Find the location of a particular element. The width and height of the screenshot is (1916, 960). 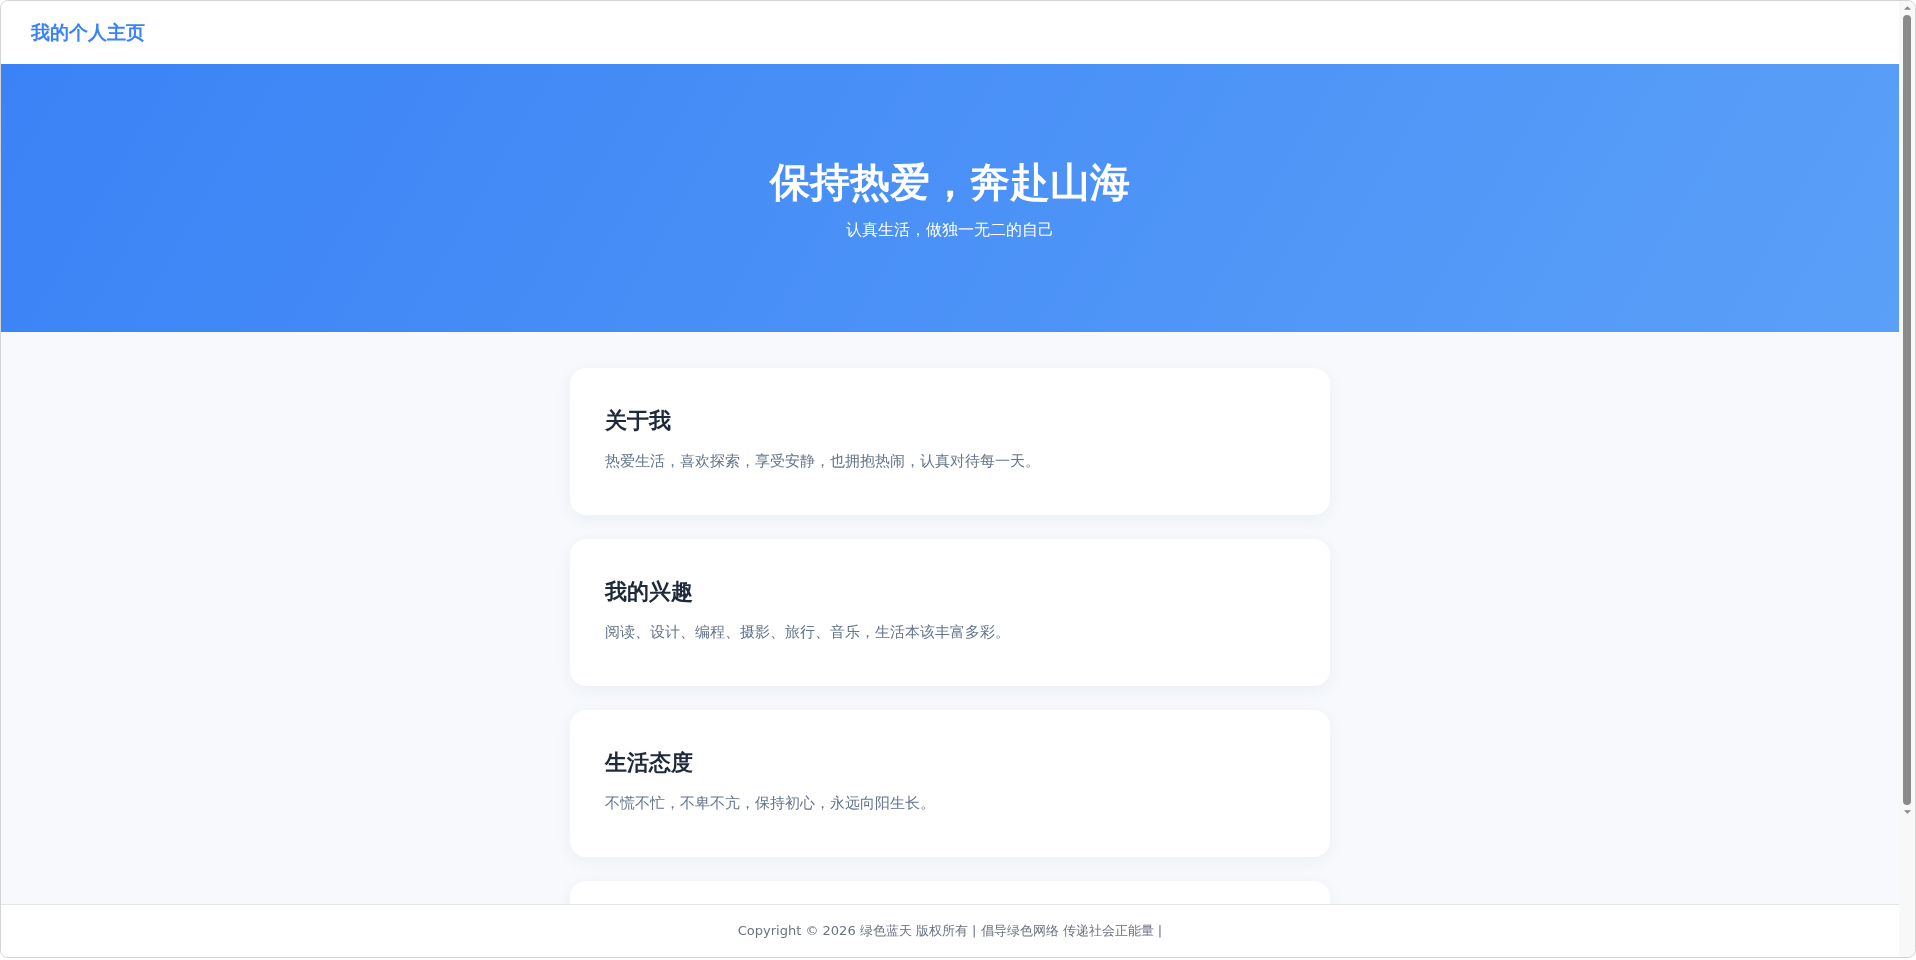

scrollbar-thumb is located at coordinates (1907, 410).